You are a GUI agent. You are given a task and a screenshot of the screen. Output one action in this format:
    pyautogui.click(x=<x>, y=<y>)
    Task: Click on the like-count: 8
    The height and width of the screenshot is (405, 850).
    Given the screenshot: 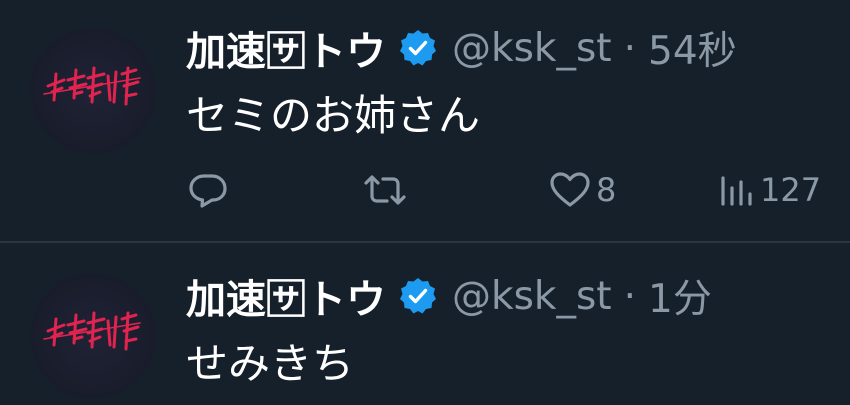 What is the action you would take?
    pyautogui.click(x=606, y=190)
    